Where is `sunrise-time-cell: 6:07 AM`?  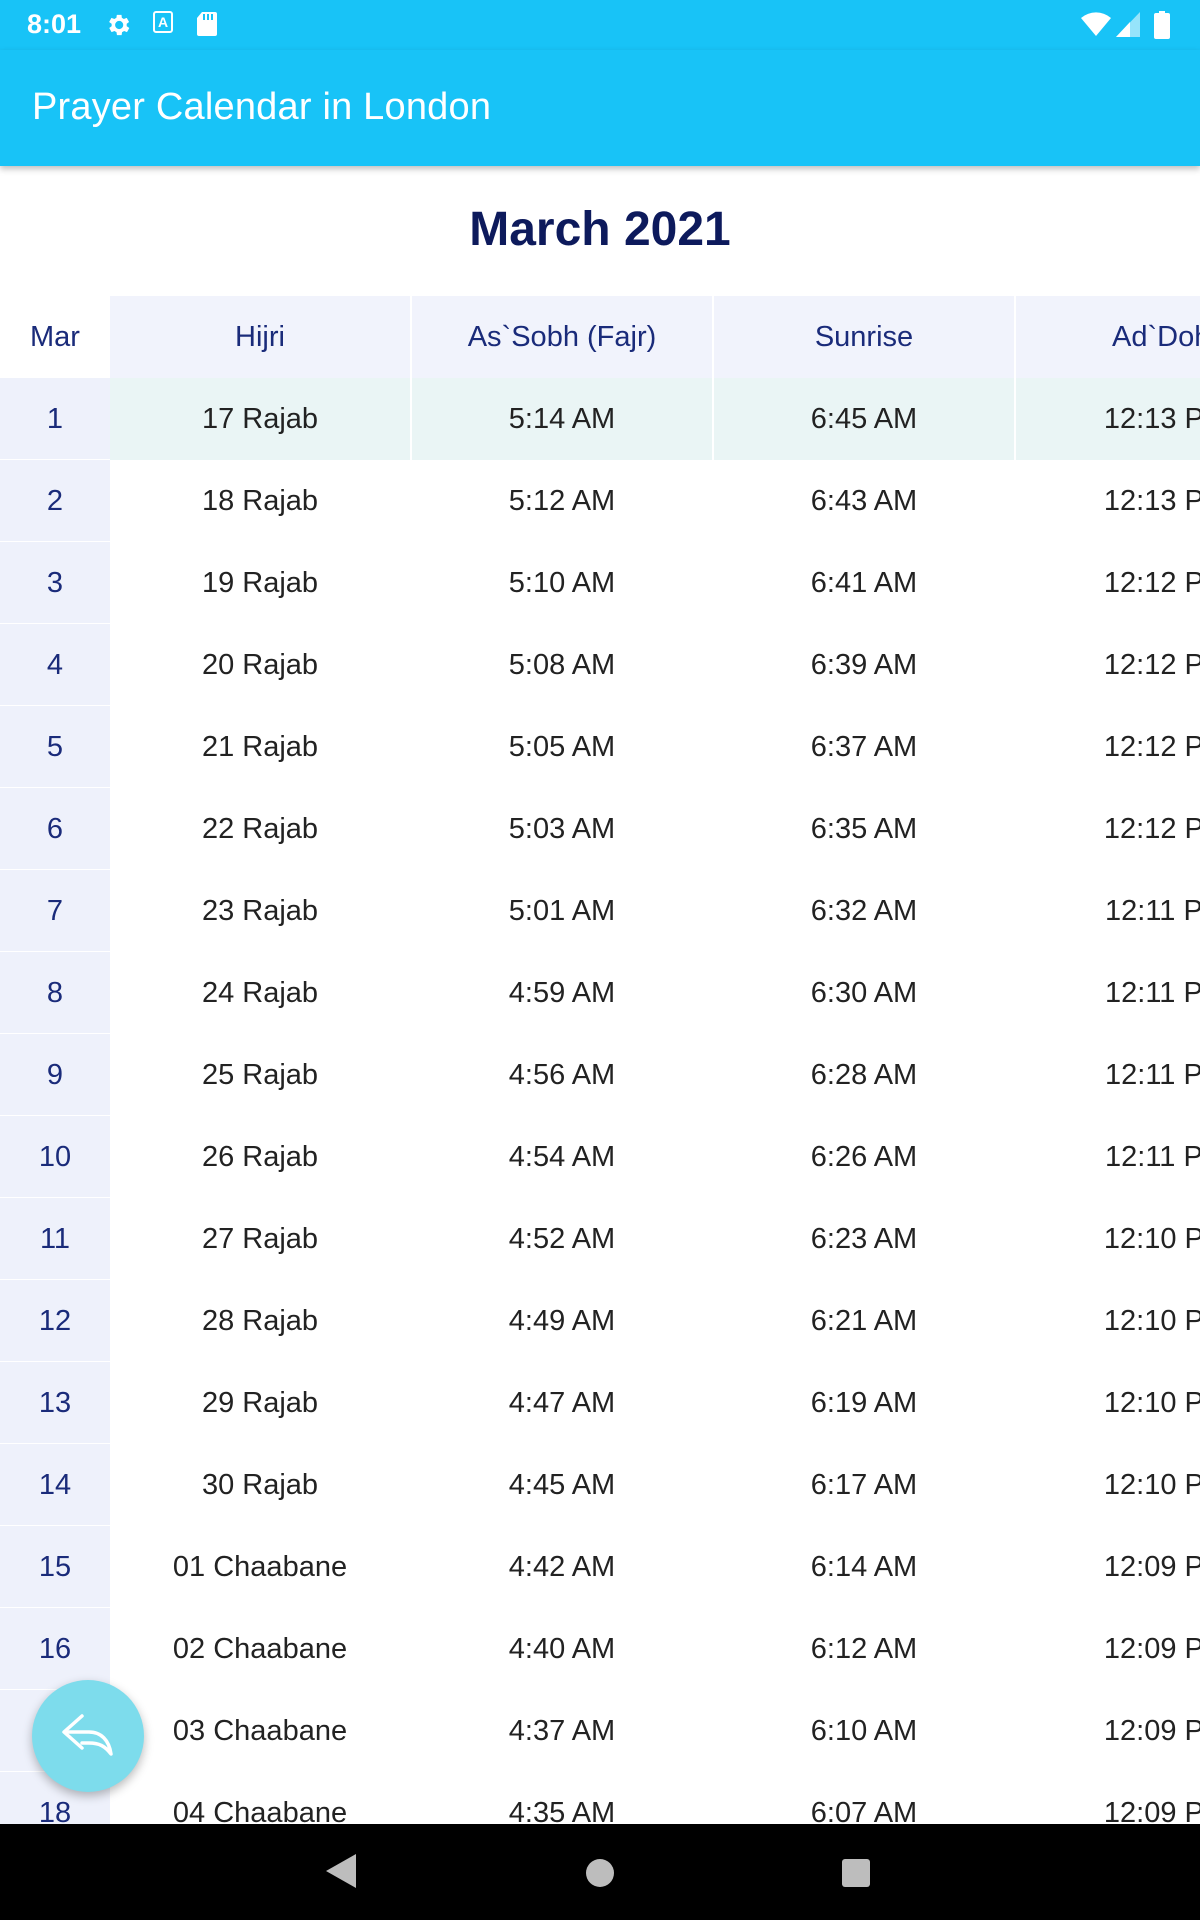
sunrise-time-cell: 6:07 AM is located at coordinates (864, 1810).